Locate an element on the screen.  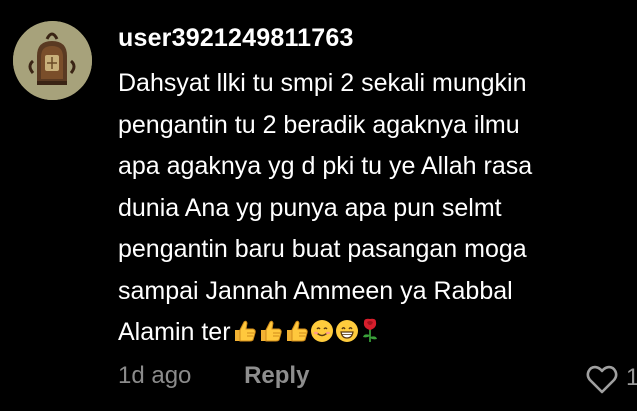
reply-button: Reply is located at coordinates (276, 376).